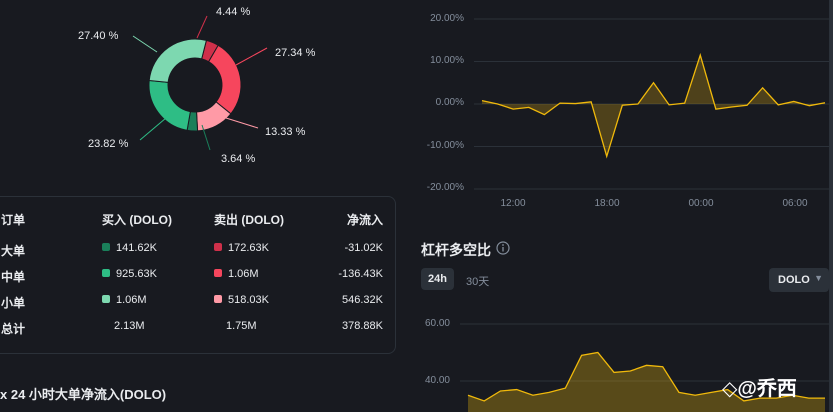  I want to click on row-small-sell-value: 518.03K, so click(248, 300).